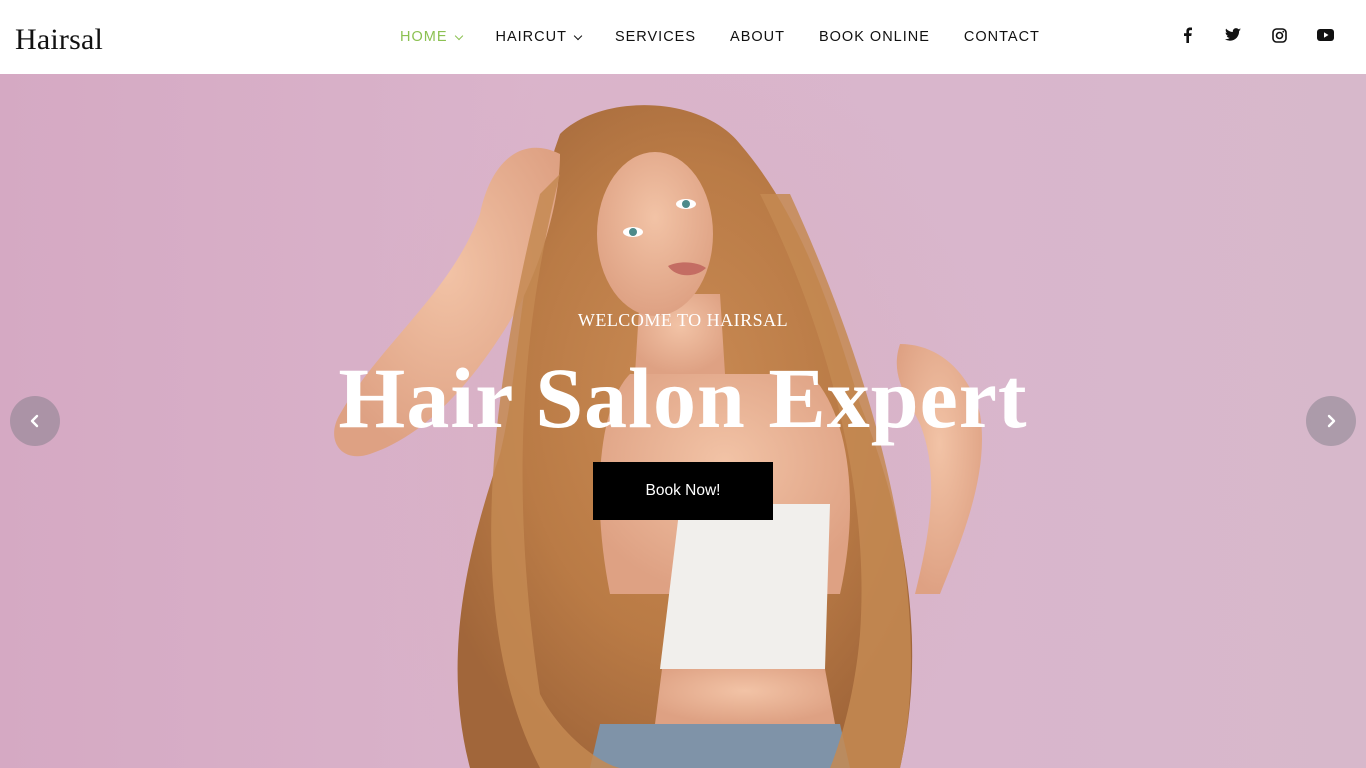 The height and width of the screenshot is (768, 1366). I want to click on youtube-icon, so click(1325, 35).